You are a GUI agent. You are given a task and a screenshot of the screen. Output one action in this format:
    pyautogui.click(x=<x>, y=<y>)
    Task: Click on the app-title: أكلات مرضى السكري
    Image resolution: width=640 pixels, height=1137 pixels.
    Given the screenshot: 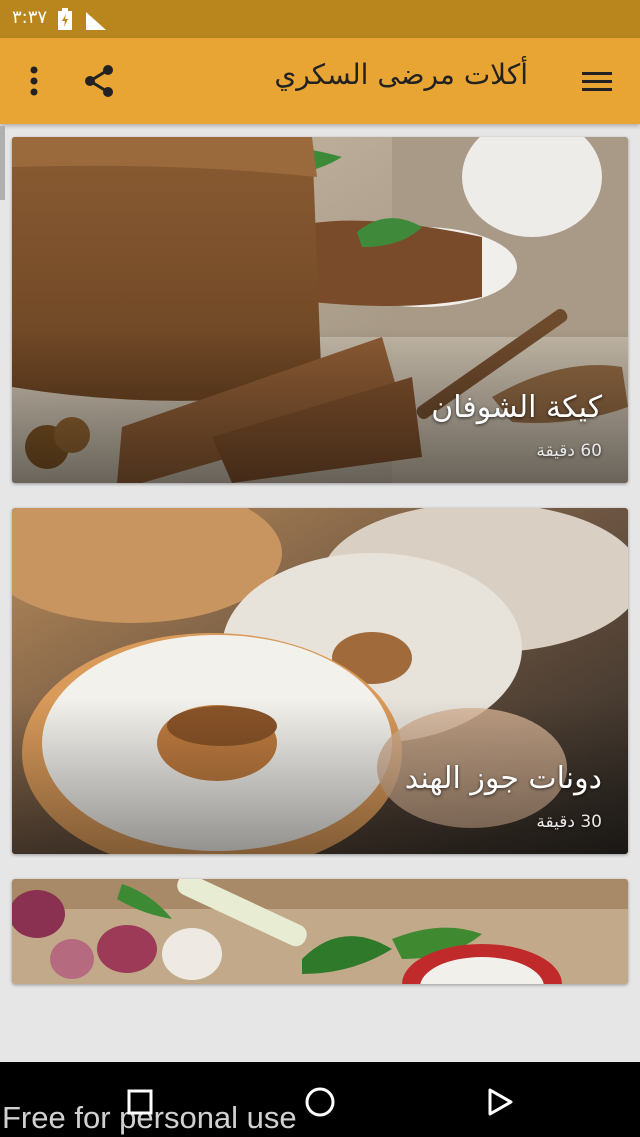 What is the action you would take?
    pyautogui.click(x=401, y=74)
    